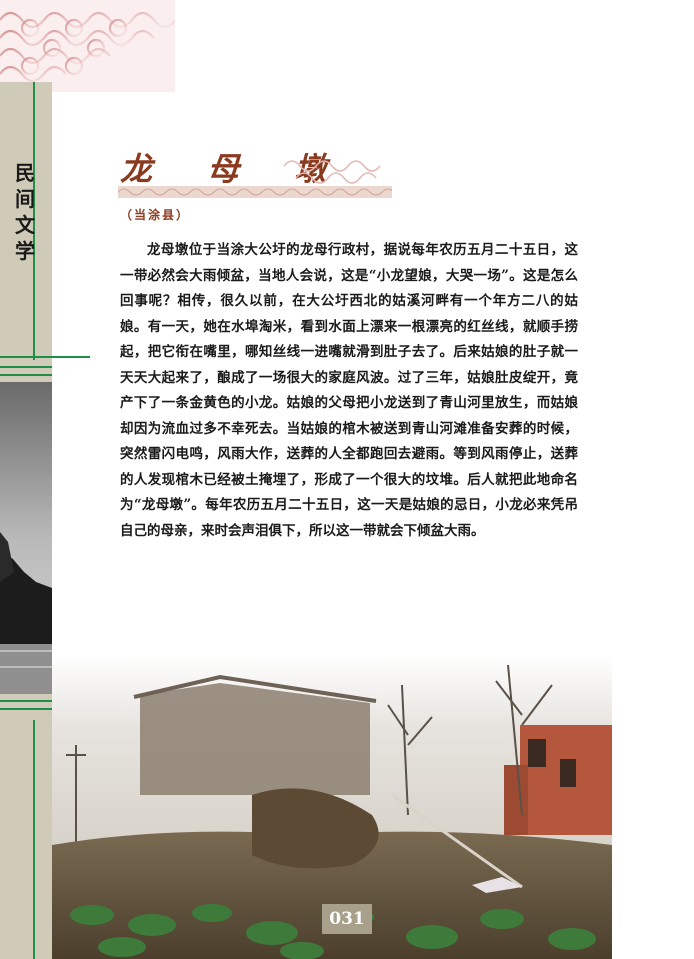 Image resolution: width=694 pixels, height=959 pixels. I want to click on section-label-char: 间, so click(25, 199).